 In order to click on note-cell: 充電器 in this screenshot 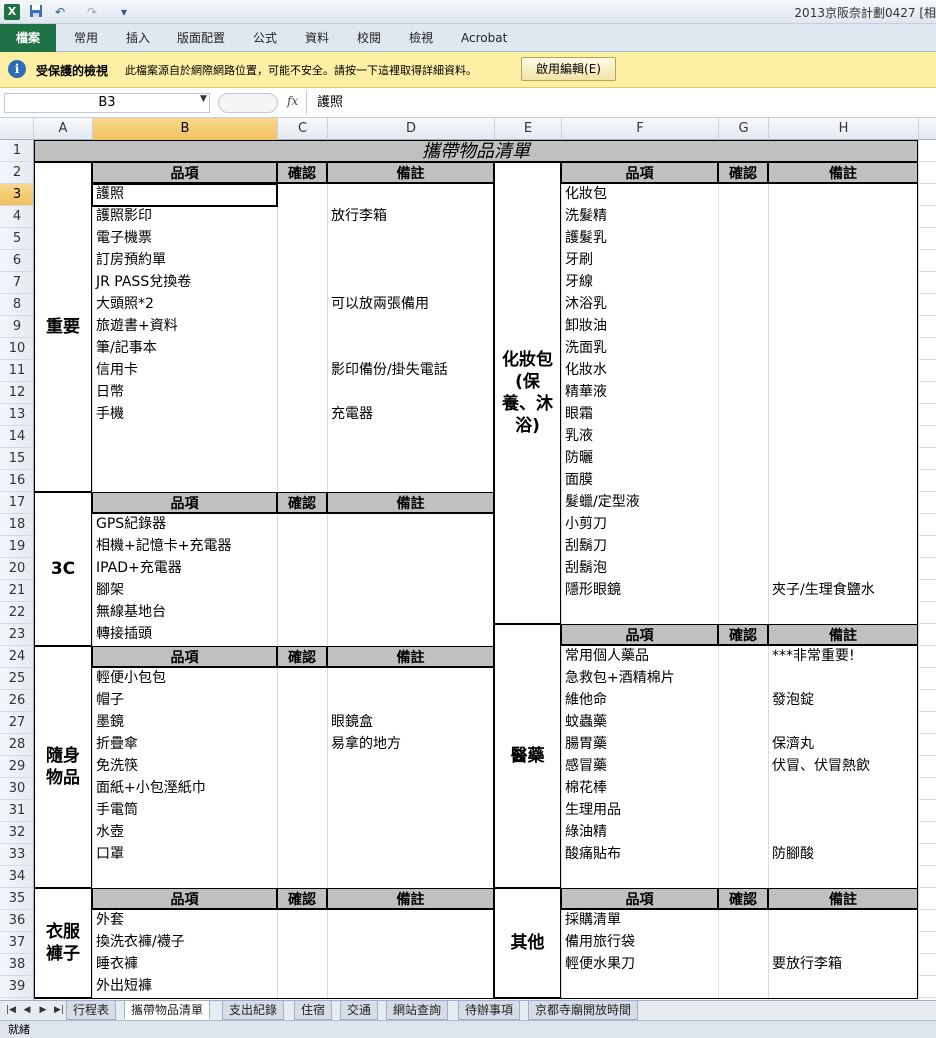, I will do `click(411, 415)`.